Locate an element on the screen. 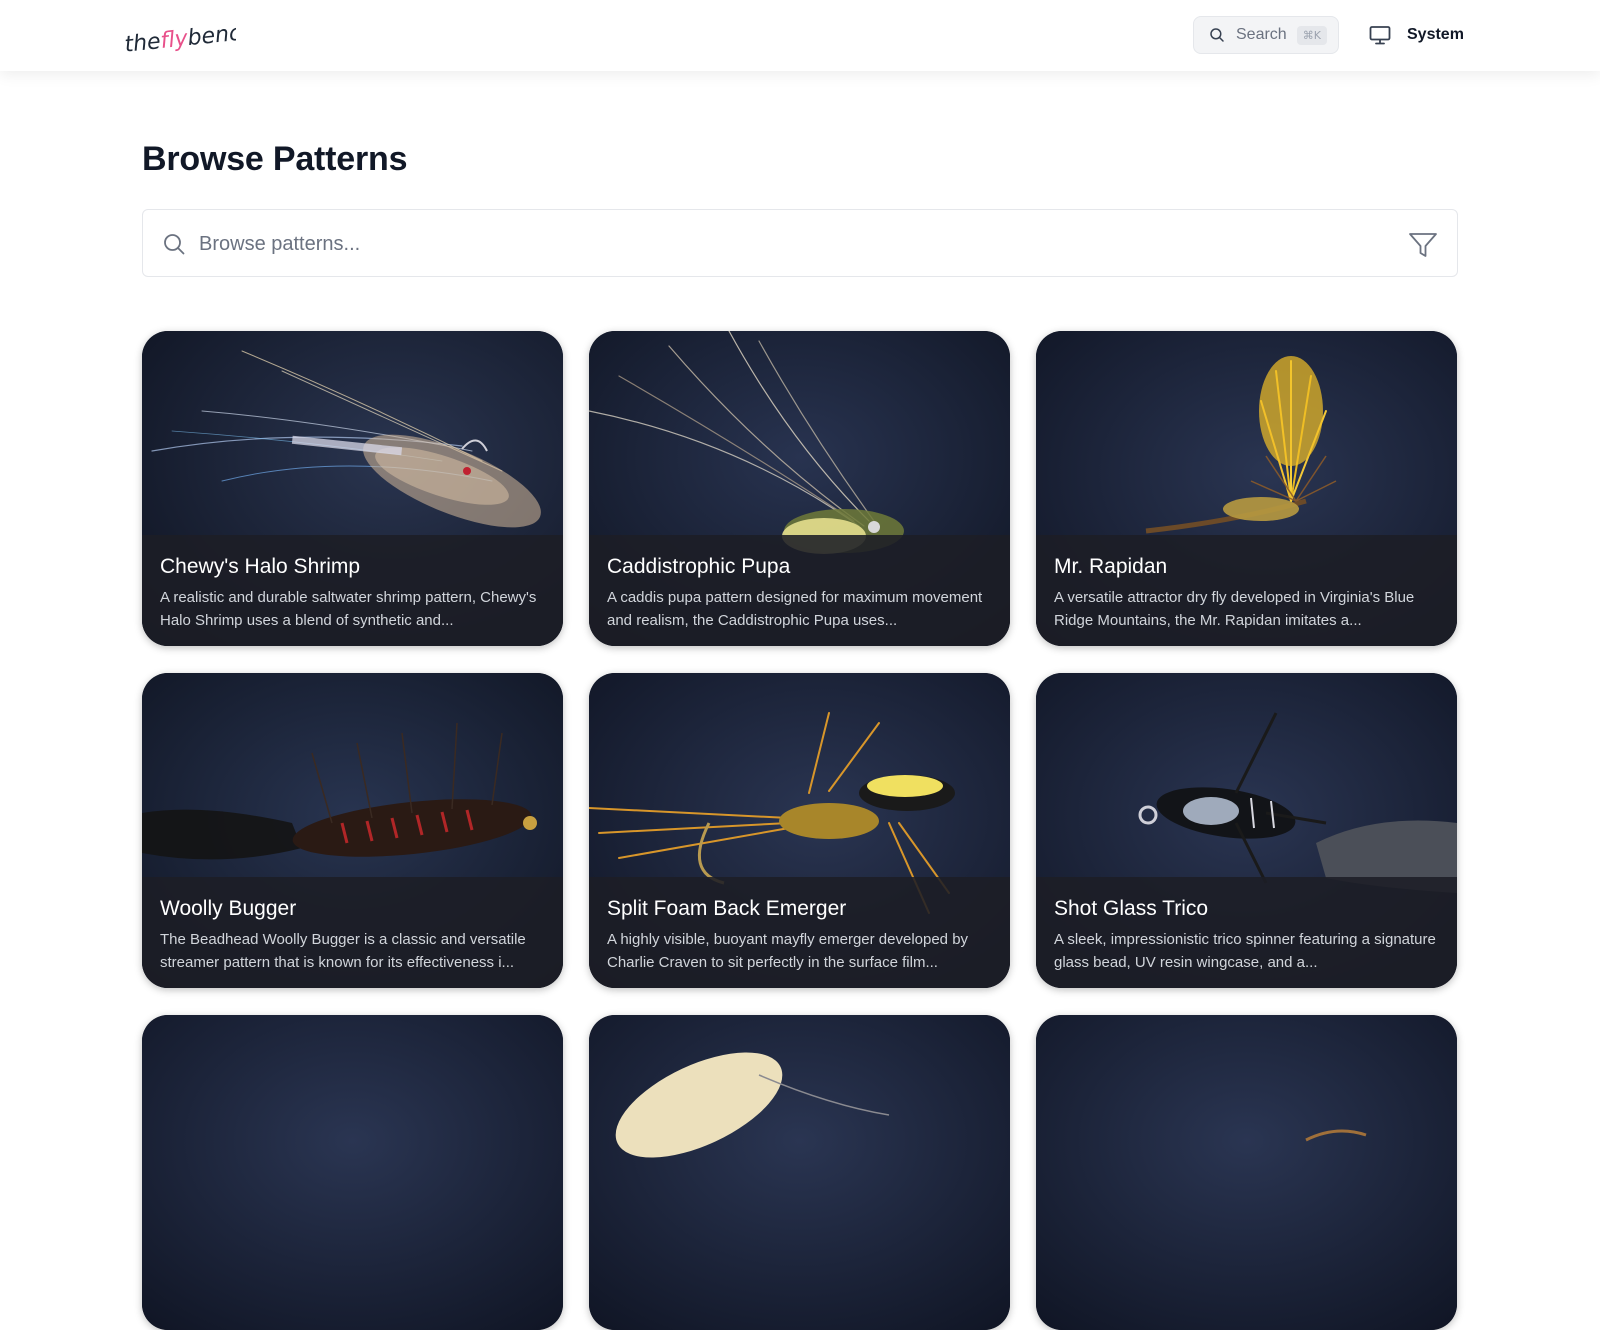 This screenshot has height=1330, width=1600. card-title: Caddistrophic Pupa is located at coordinates (699, 566).